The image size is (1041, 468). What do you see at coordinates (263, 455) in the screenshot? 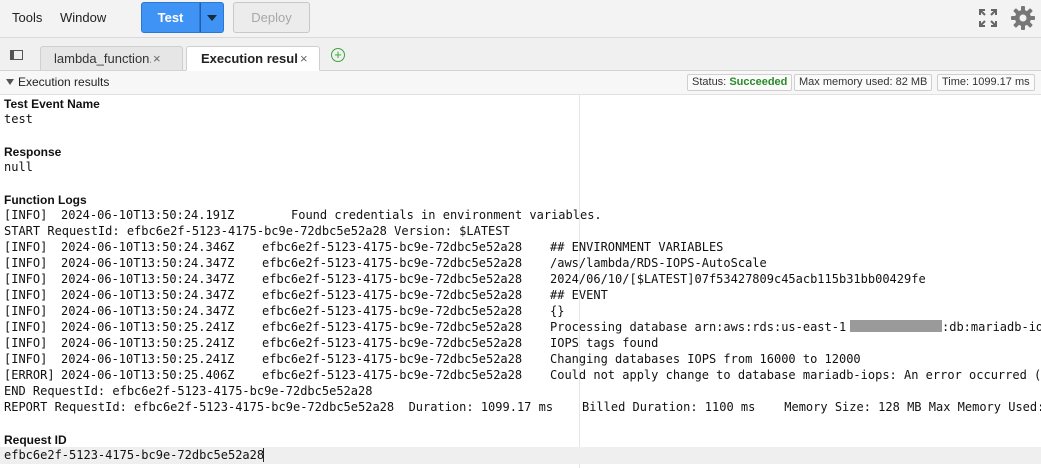
I see `text-cursor` at bounding box center [263, 455].